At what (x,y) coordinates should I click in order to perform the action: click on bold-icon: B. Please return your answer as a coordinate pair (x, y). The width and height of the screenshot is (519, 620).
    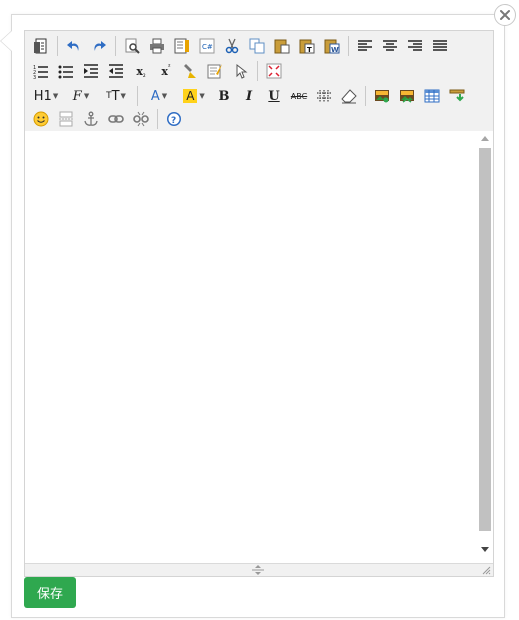
    Looking at the image, I should click on (224, 96).